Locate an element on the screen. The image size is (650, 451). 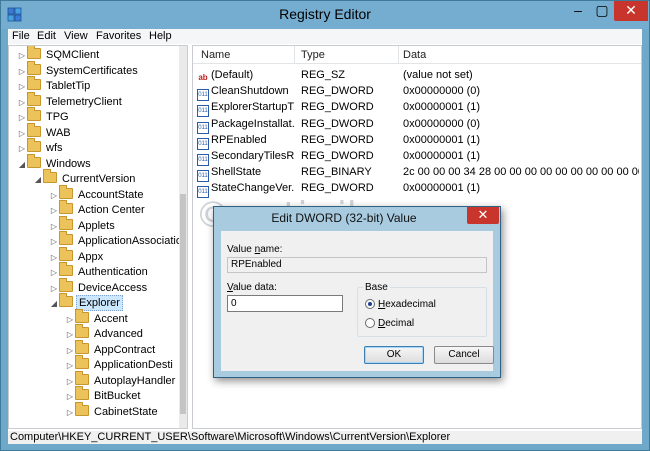
cancel-button: Cancel is located at coordinates (464, 355).